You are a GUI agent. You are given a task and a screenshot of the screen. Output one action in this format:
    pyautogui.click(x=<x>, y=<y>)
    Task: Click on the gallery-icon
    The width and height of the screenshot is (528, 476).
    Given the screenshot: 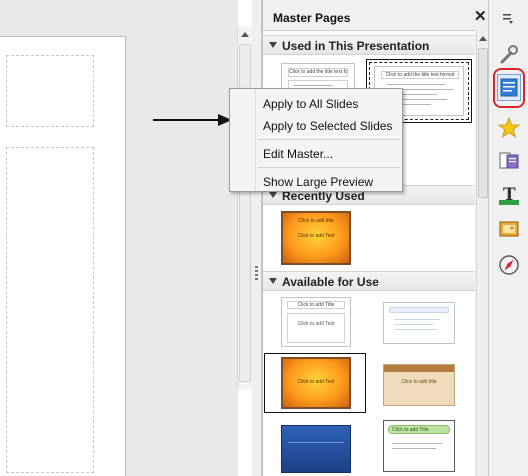 What is the action you would take?
    pyautogui.click(x=509, y=229)
    